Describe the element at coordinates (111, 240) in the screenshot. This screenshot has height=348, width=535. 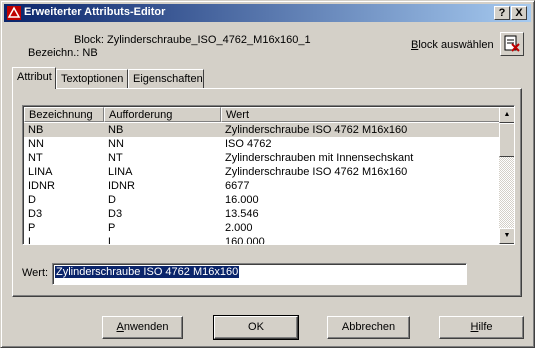
I see `cell-aufforderung: L` at that location.